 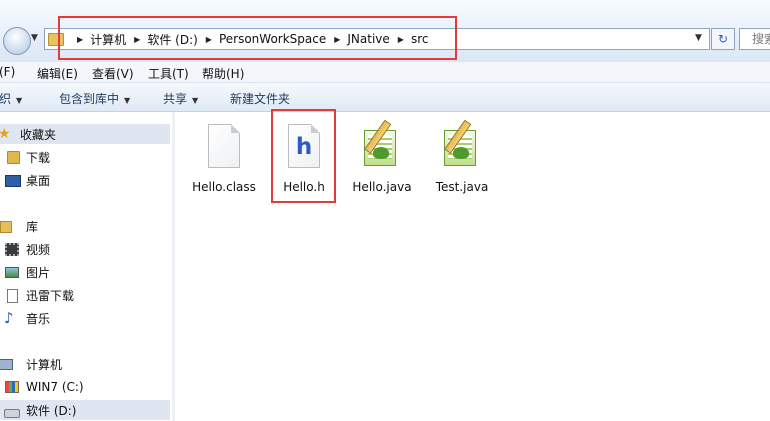 I want to click on blank-file-icon, so click(x=224, y=148).